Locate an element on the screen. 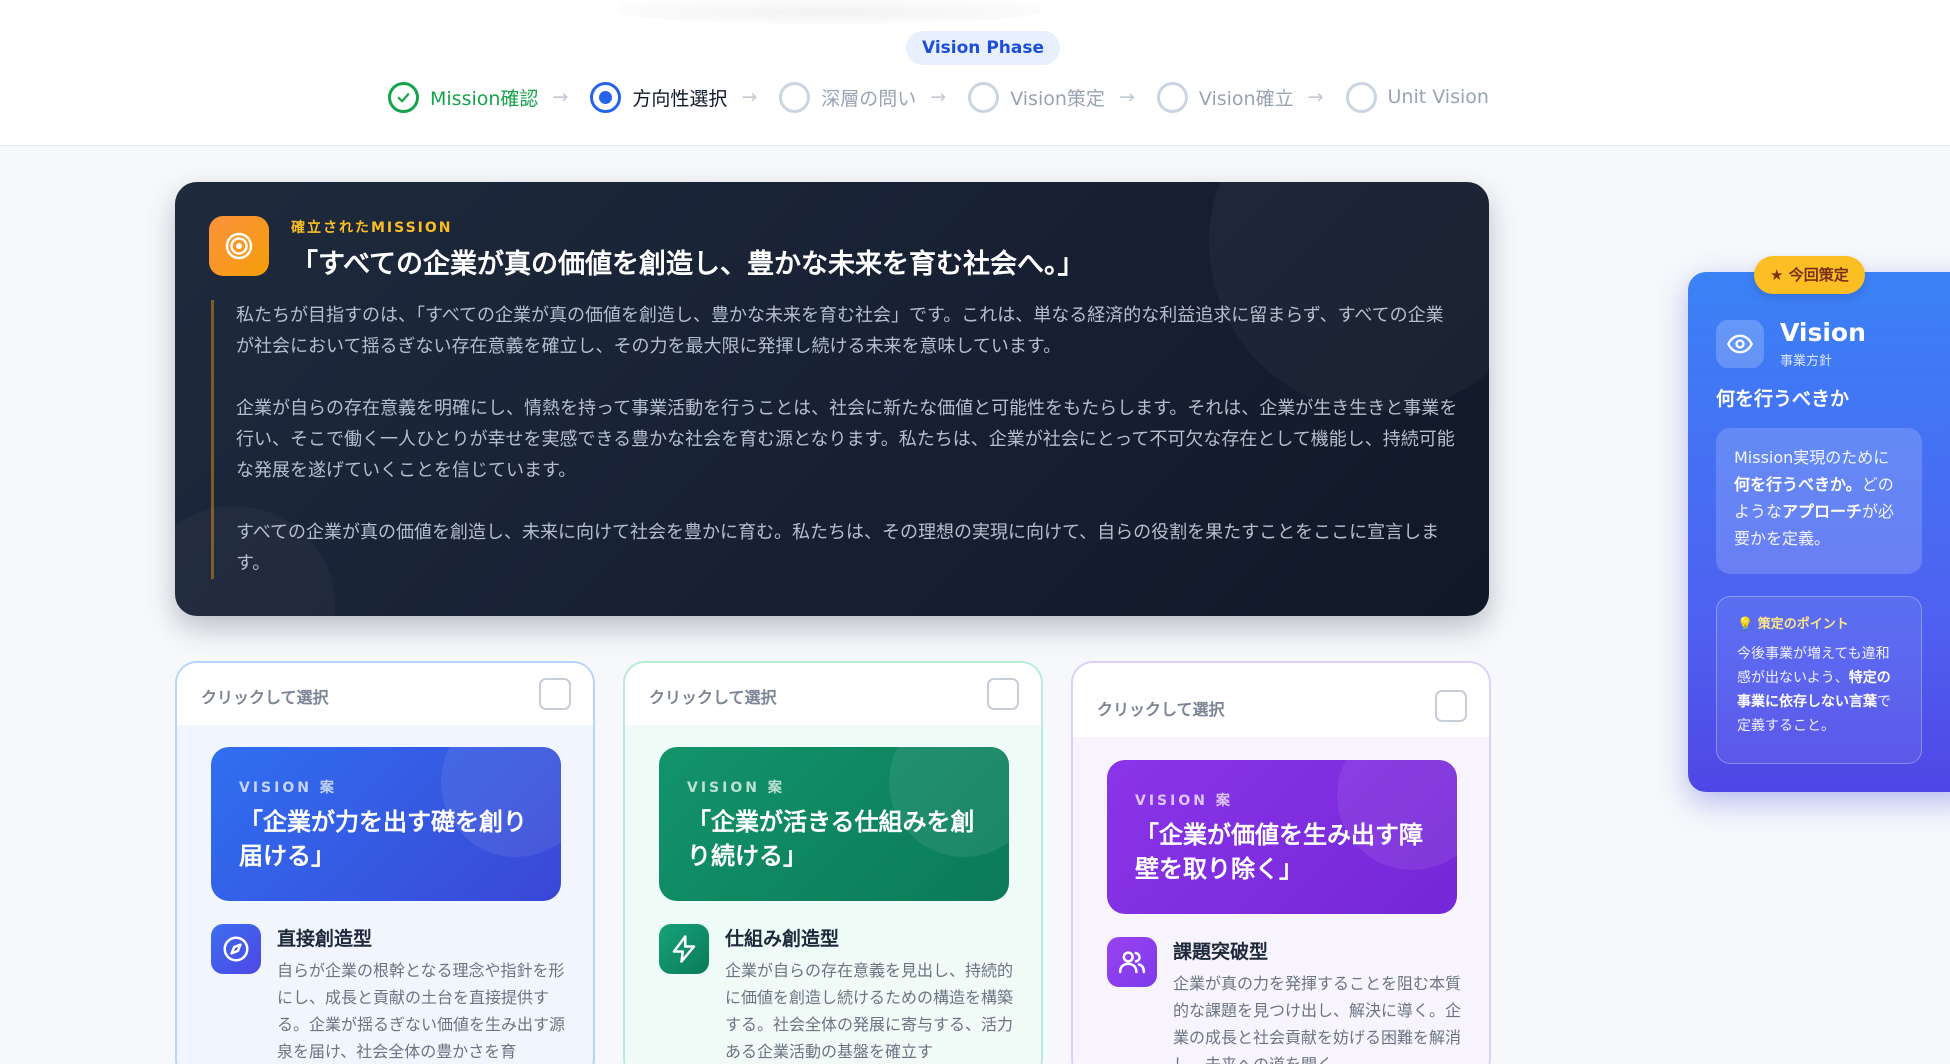 The width and height of the screenshot is (1950, 1064). option-name: 課題突破型 is located at coordinates (1221, 952).